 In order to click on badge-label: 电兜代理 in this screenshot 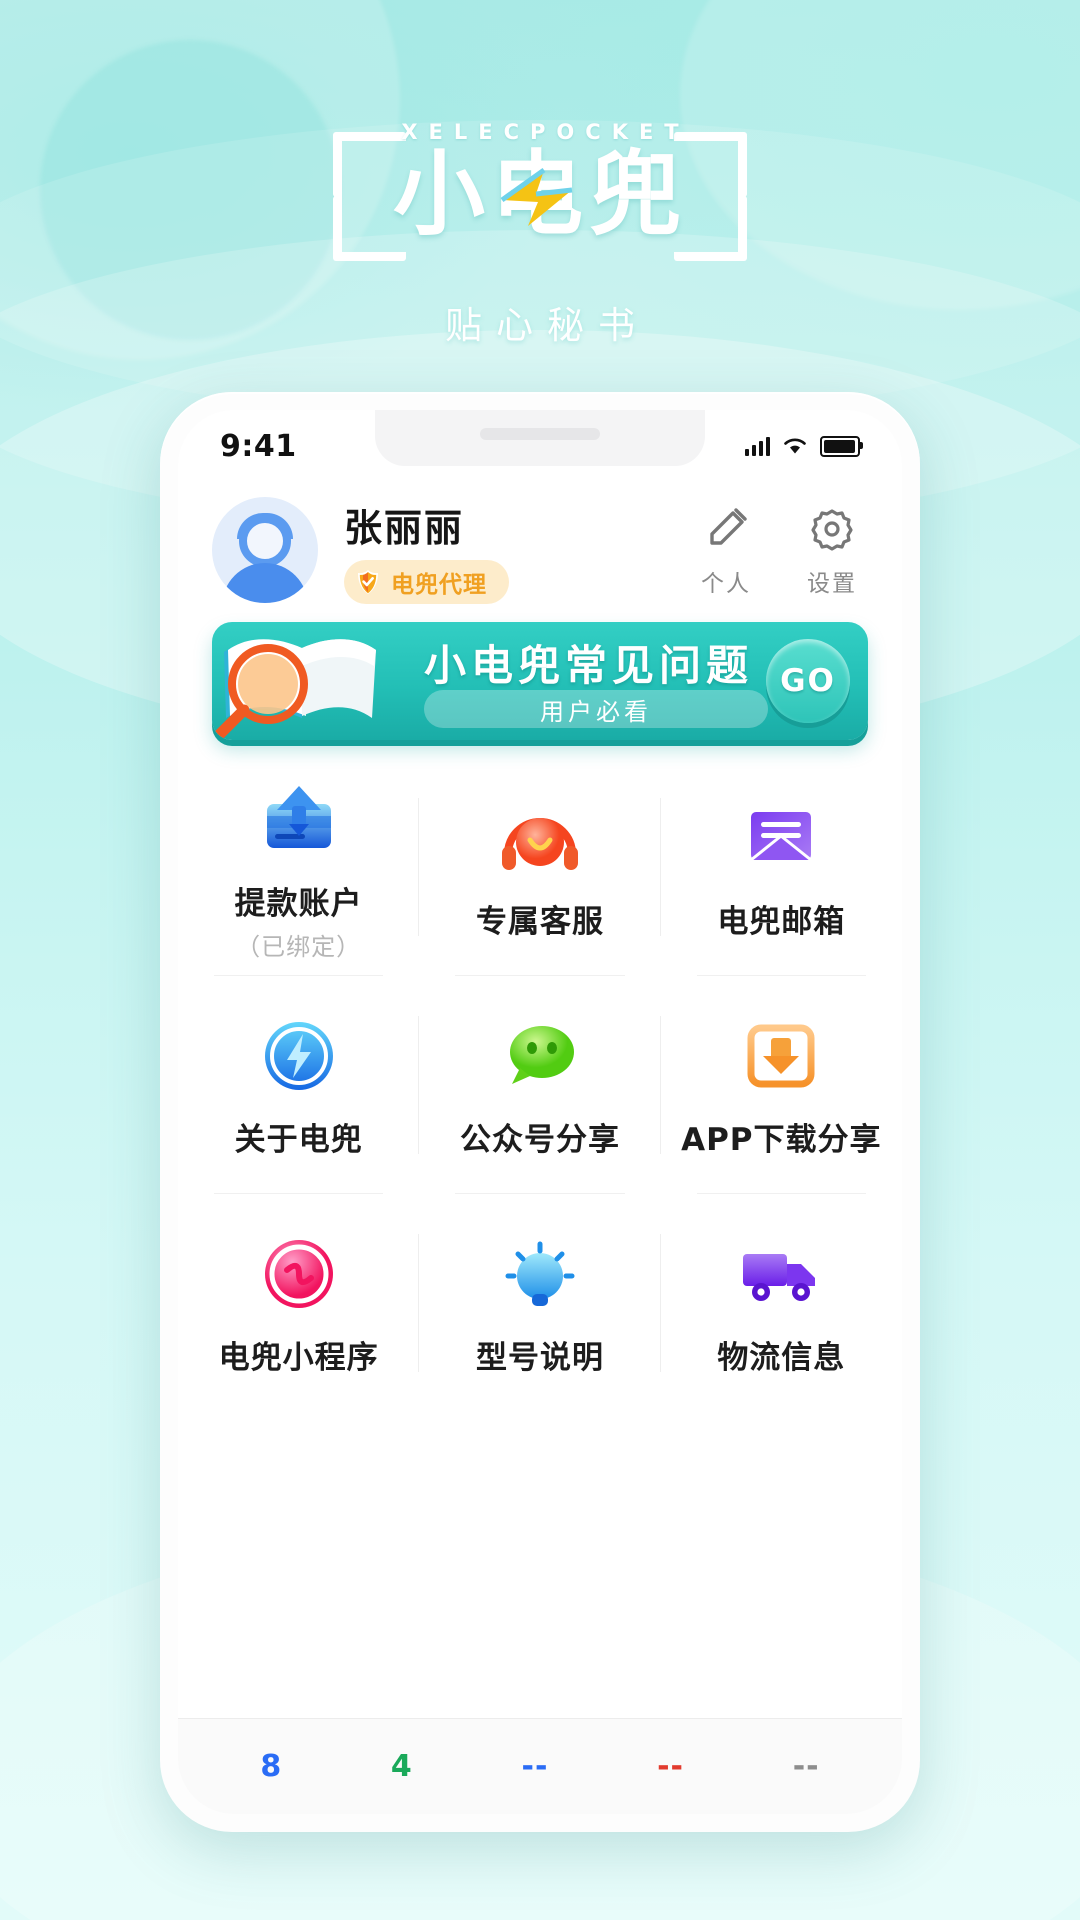, I will do `click(439, 584)`.